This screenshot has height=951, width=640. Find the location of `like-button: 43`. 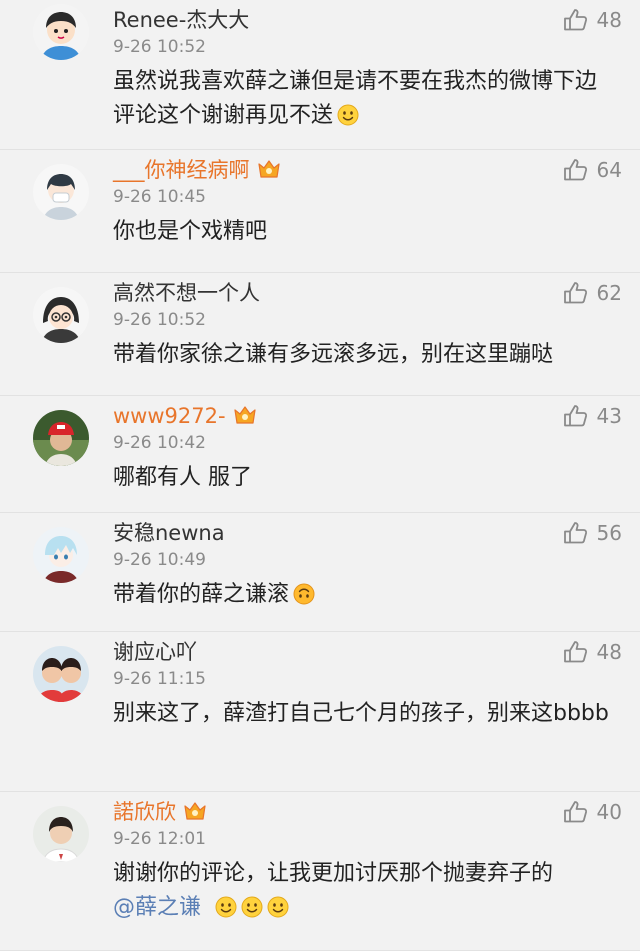

like-button: 43 is located at coordinates (592, 416).